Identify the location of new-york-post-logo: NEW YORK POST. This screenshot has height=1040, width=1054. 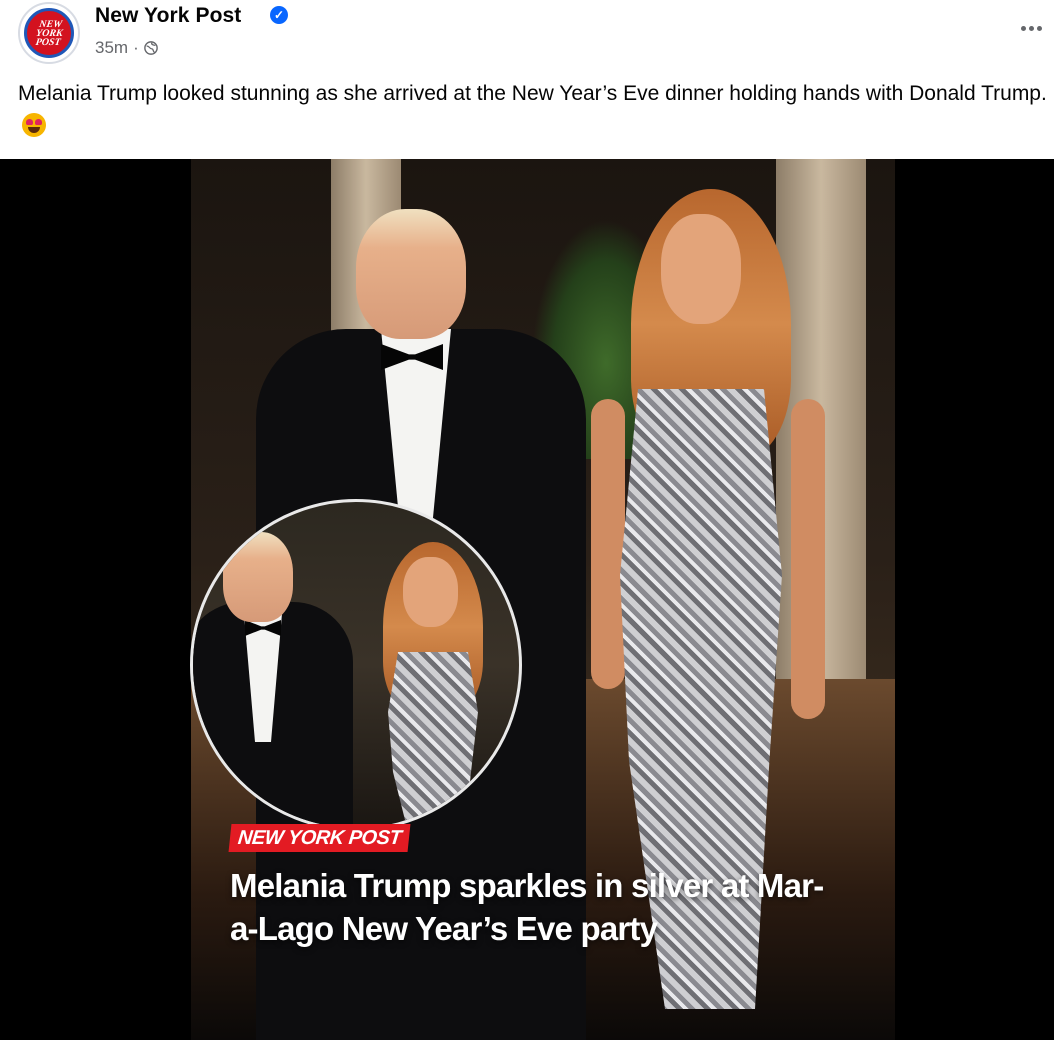
(49, 33).